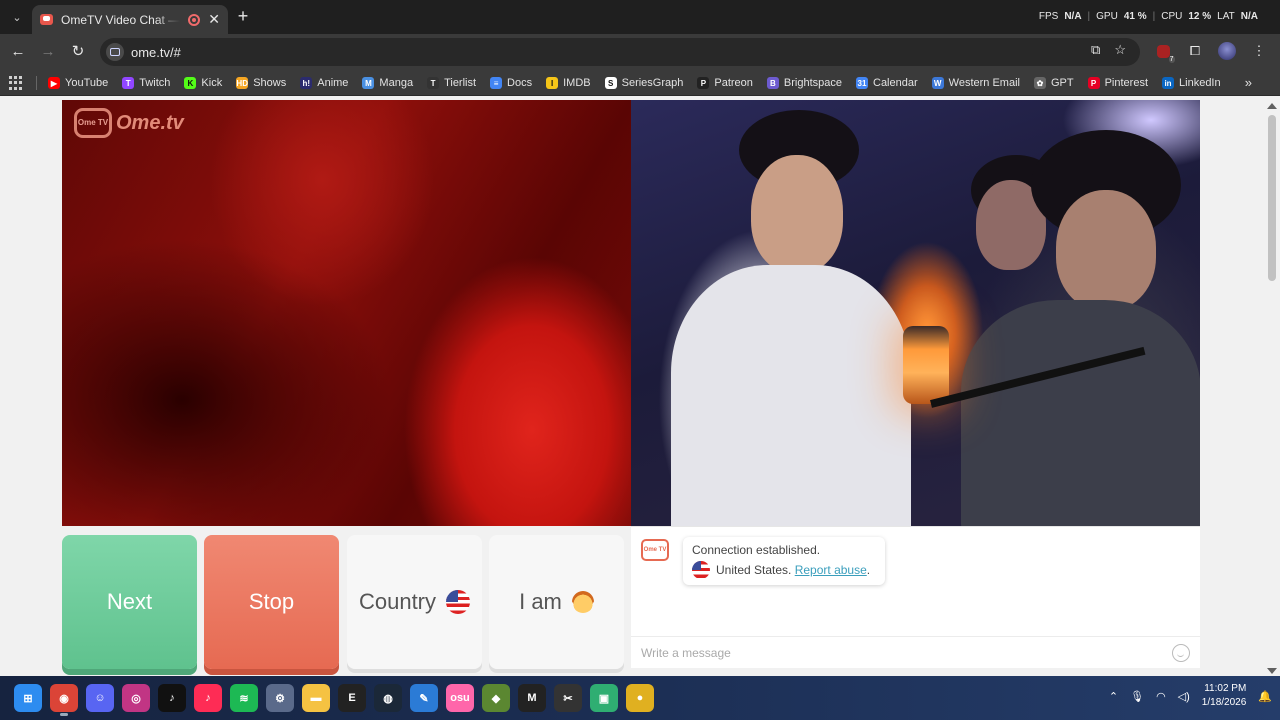 The height and width of the screenshot is (720, 1280). I want to click on wifi-icon: ◠, so click(1161, 696).